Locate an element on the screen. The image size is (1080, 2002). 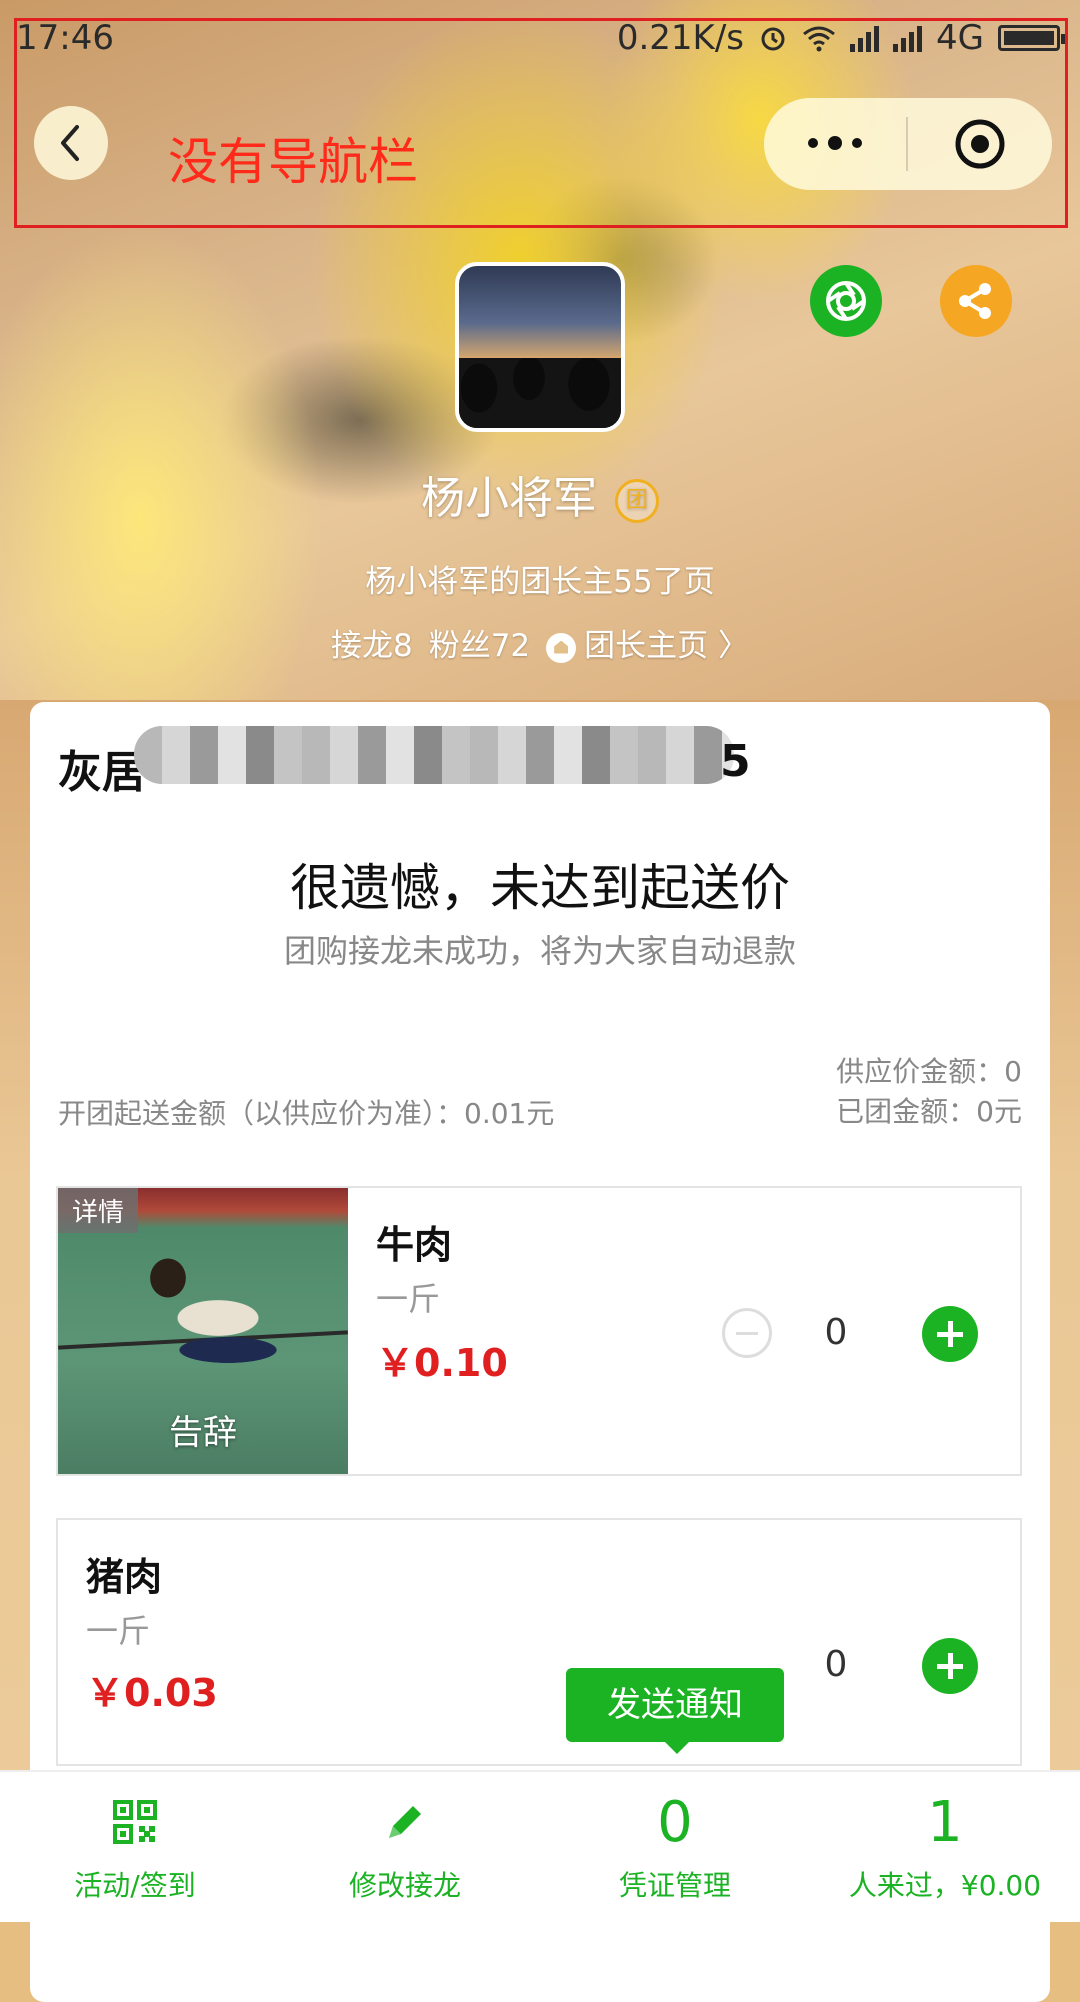
product-name: 牛肉 is located at coordinates (414, 1245).